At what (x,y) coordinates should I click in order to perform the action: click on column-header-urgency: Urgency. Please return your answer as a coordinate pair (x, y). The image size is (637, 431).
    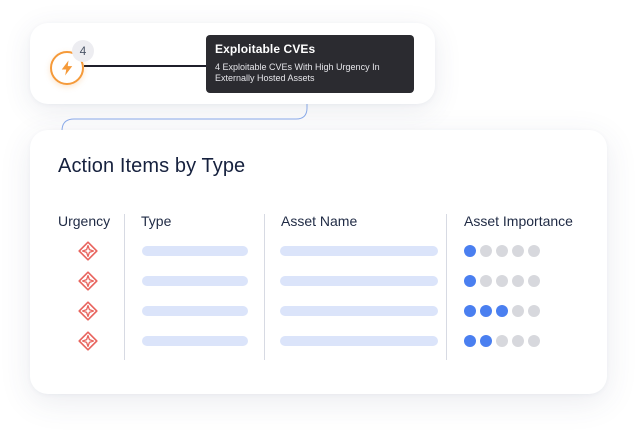
    Looking at the image, I should click on (84, 221).